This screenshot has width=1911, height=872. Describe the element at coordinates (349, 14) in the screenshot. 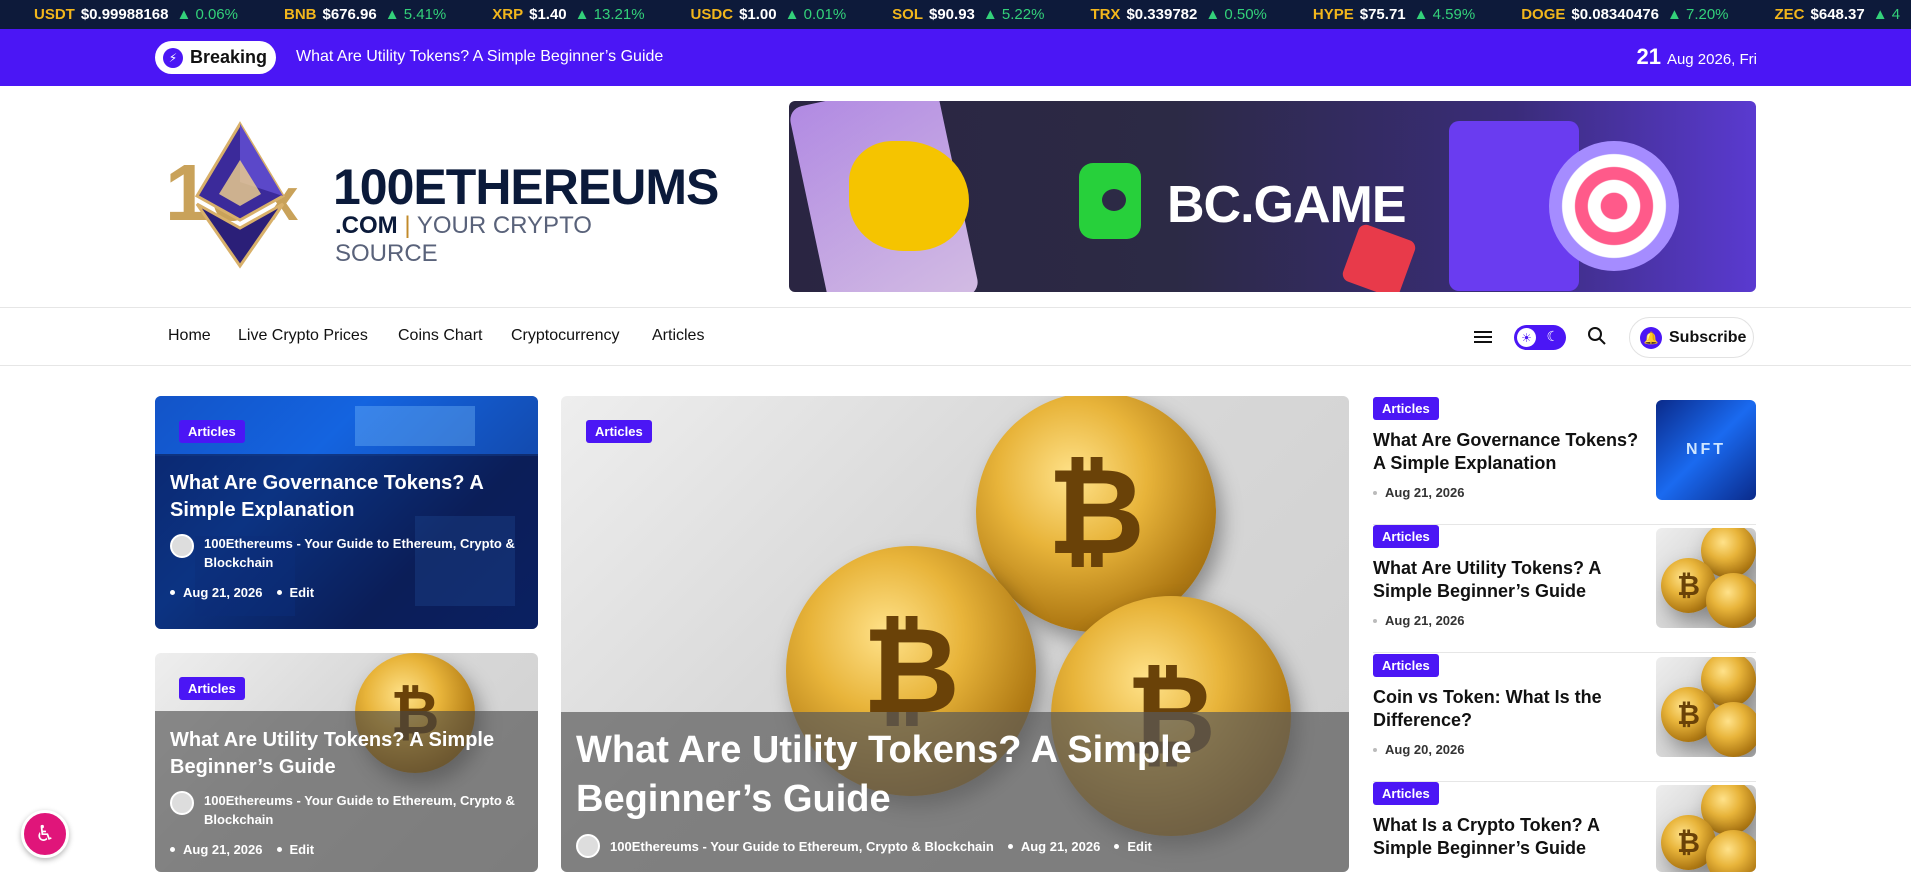

I see `ticker-price: $676.96` at that location.